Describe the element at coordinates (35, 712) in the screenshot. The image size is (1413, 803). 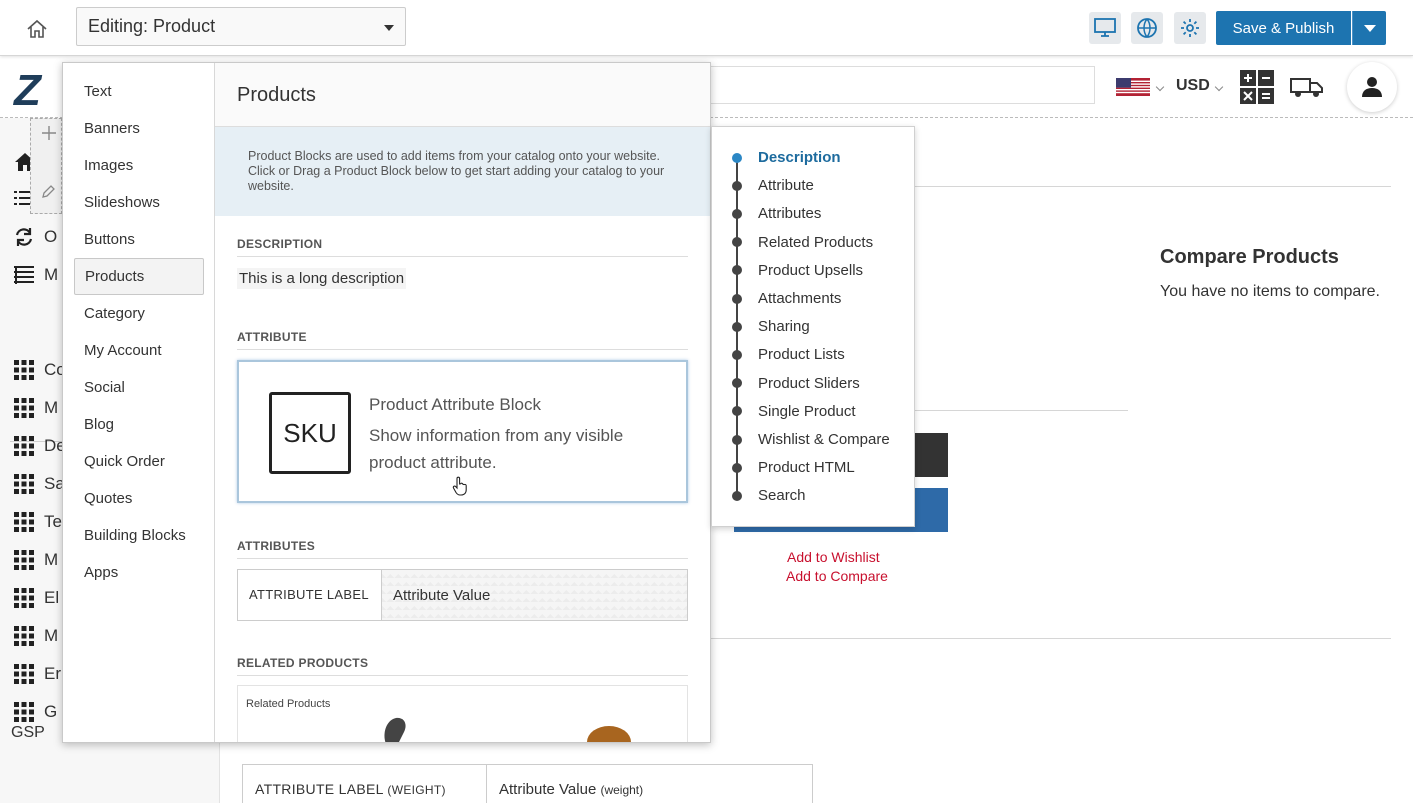
I see `nav-grid-item: G` at that location.